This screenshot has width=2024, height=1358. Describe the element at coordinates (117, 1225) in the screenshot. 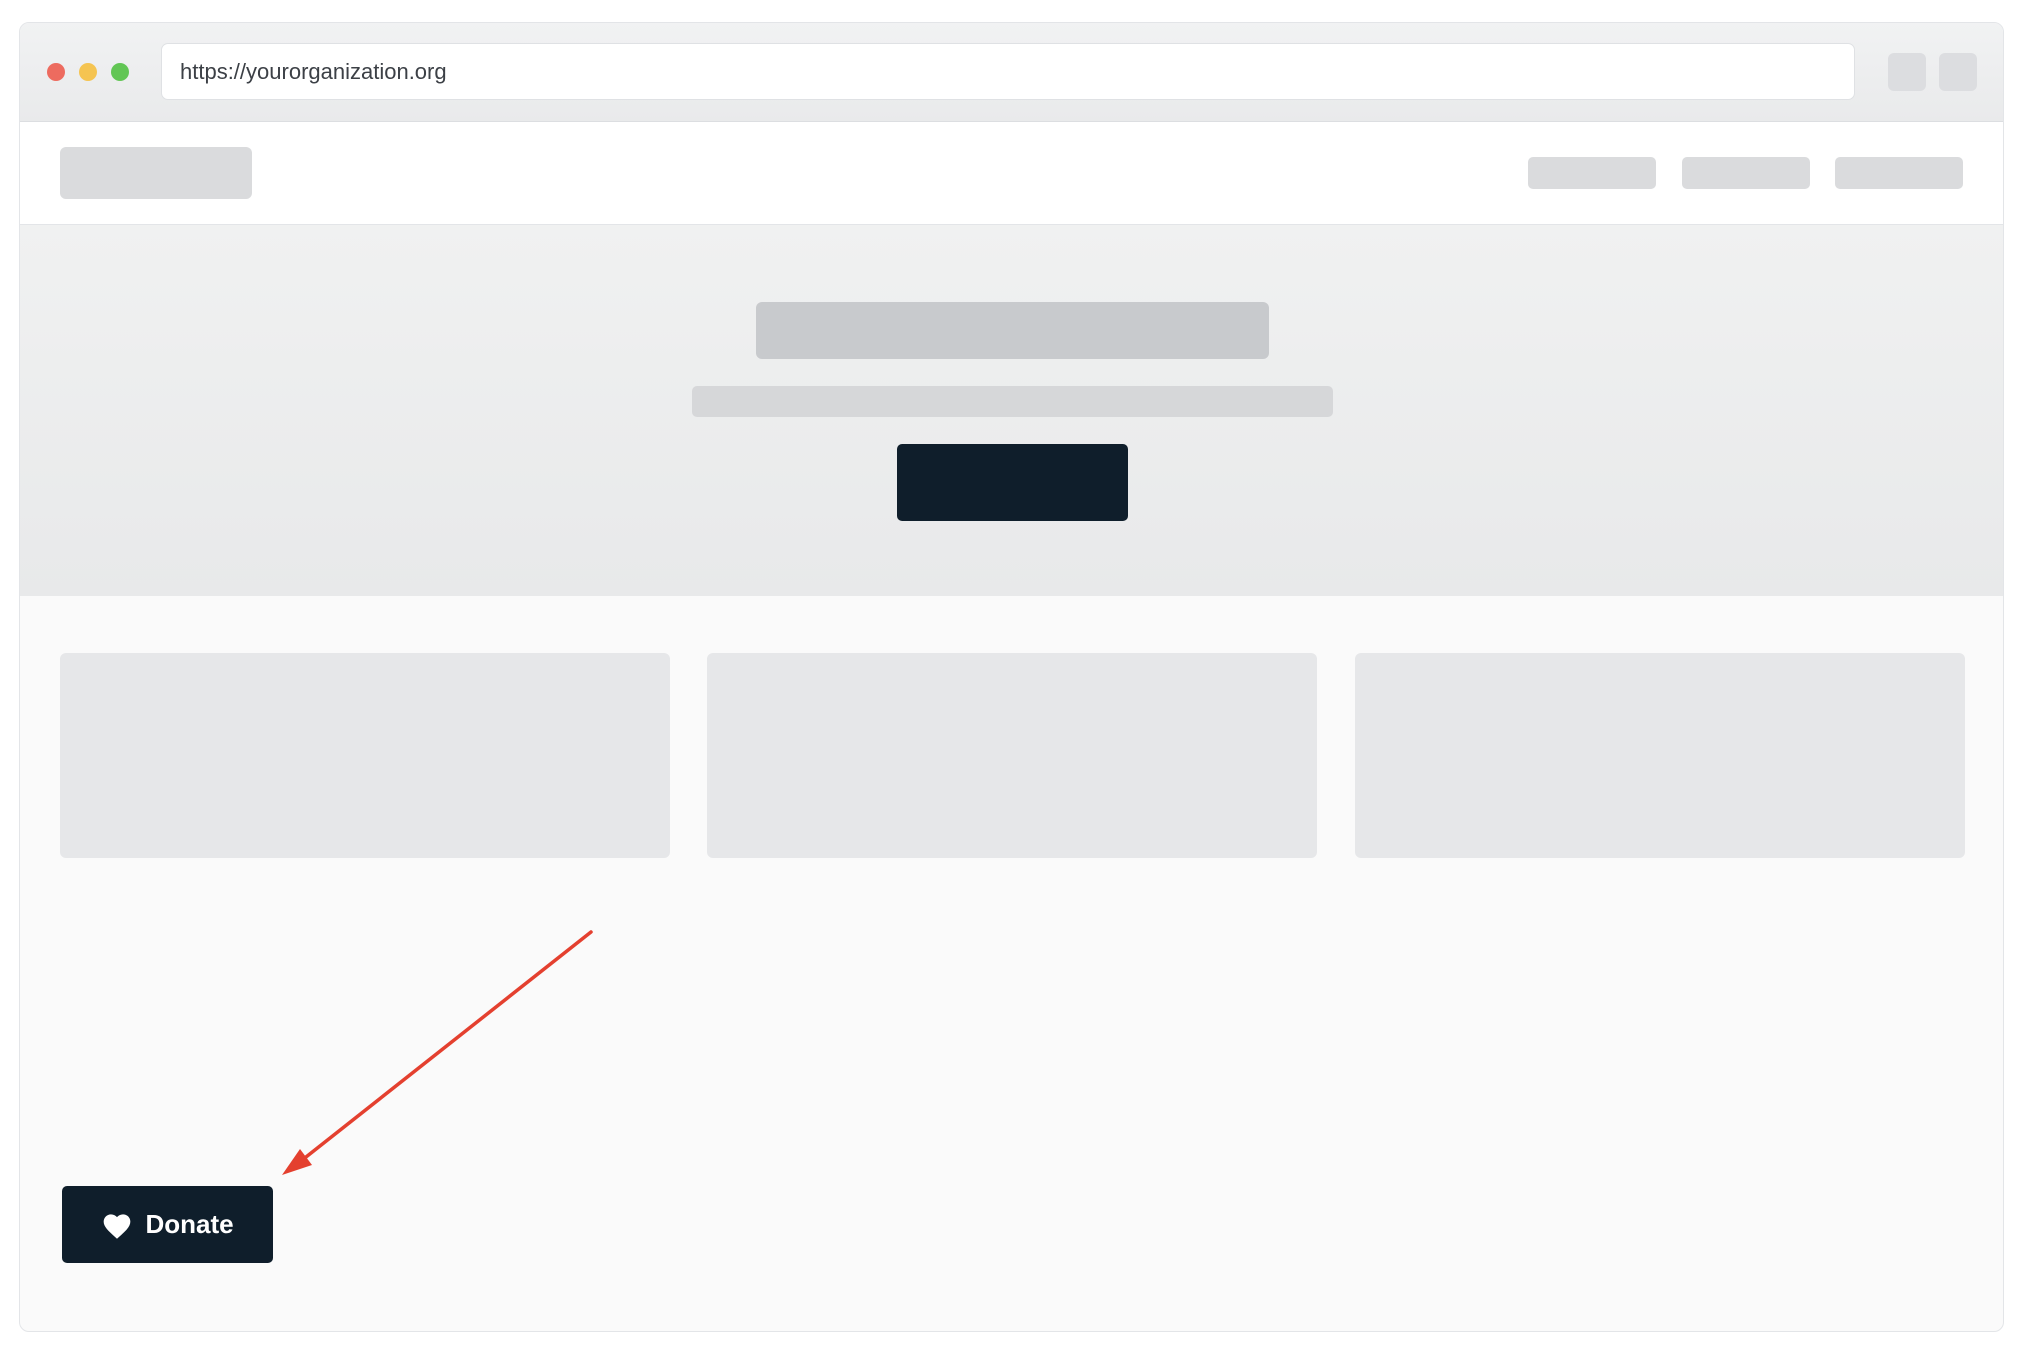

I see `heart-icon` at that location.